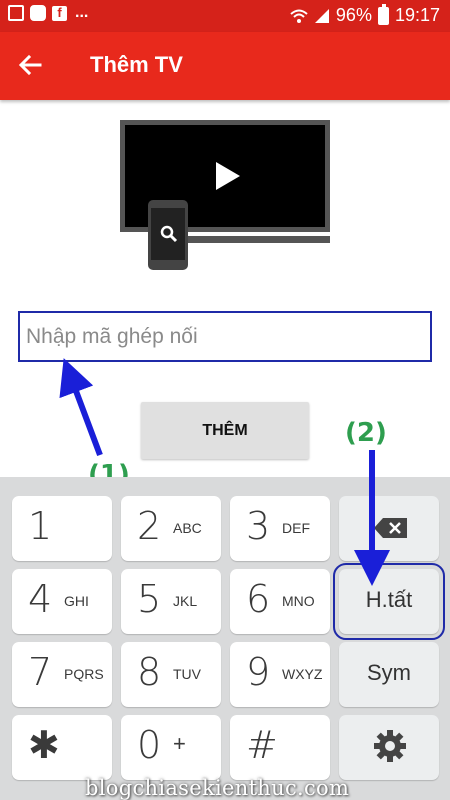 This screenshot has width=450, height=800. Describe the element at coordinates (366, 433) in the screenshot. I see `annotation-label-2: (2)` at that location.